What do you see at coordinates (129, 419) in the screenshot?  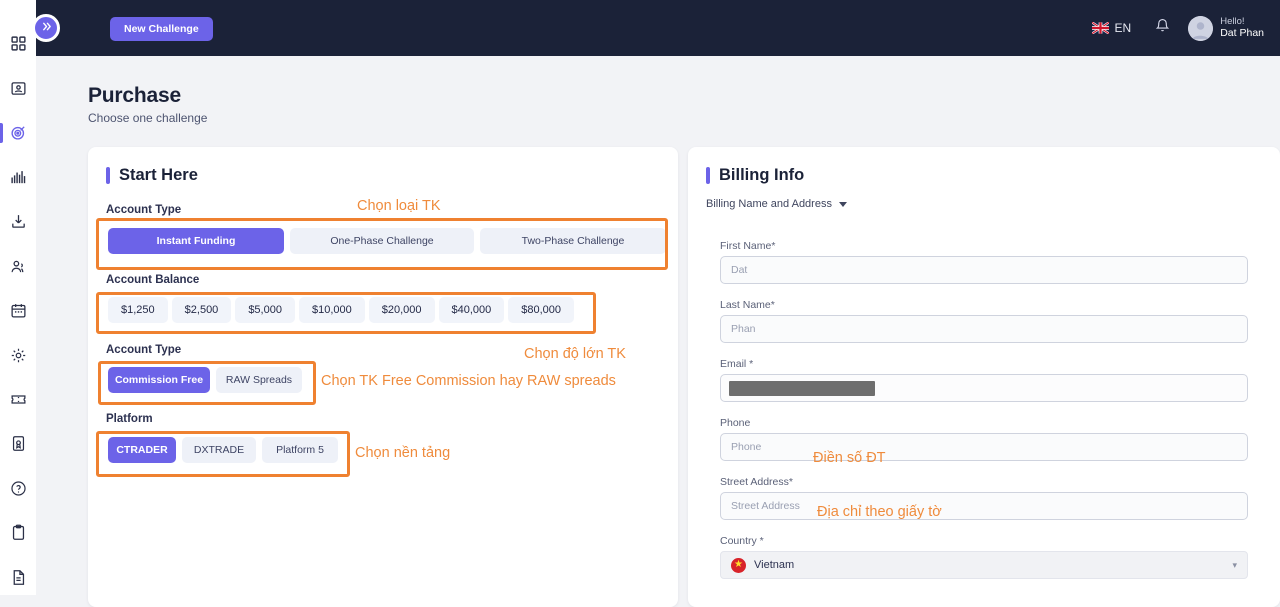 I see `platform-label: Platform` at bounding box center [129, 419].